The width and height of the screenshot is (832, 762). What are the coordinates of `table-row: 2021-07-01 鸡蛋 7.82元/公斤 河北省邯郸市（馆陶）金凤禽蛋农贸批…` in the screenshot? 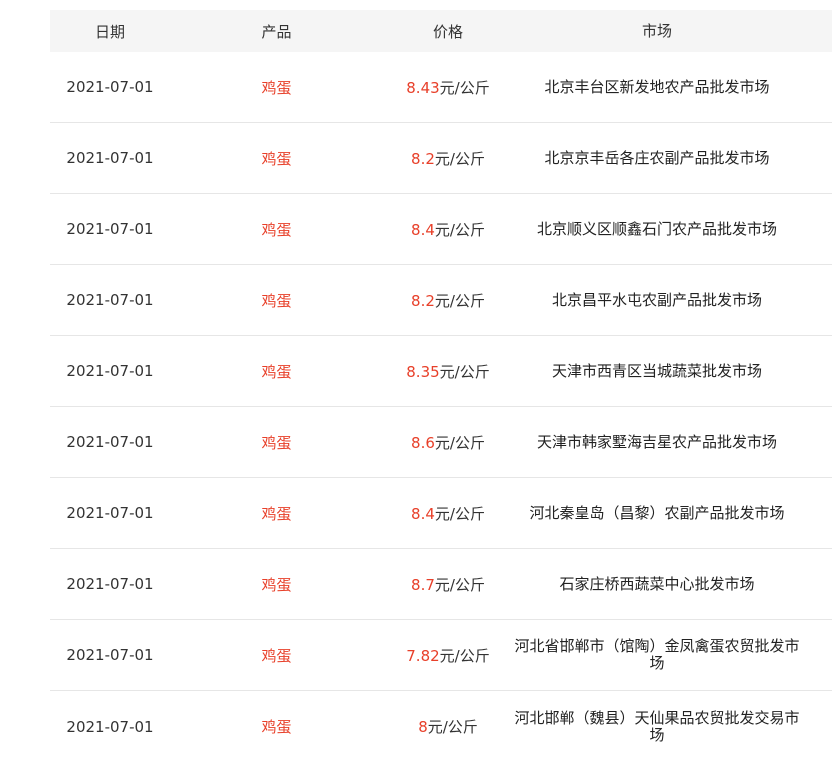 It's located at (441, 655).